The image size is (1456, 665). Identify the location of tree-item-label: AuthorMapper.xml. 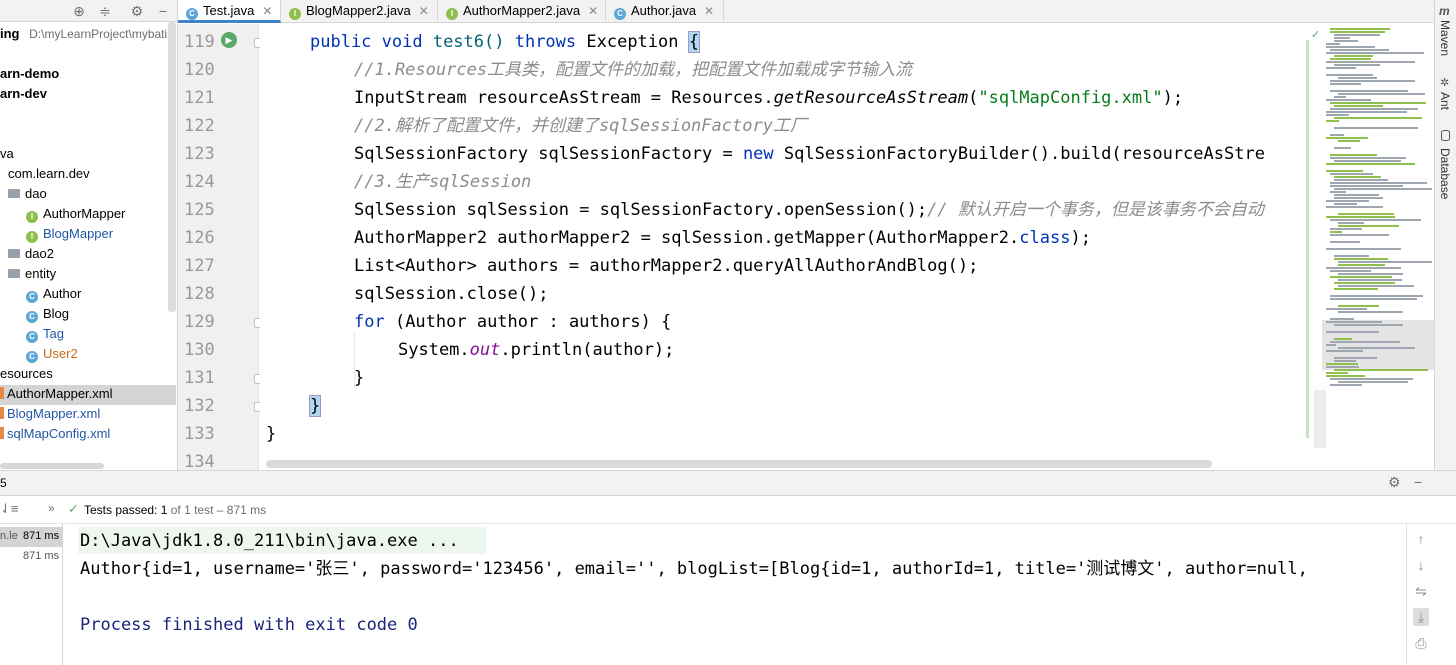
(60, 393).